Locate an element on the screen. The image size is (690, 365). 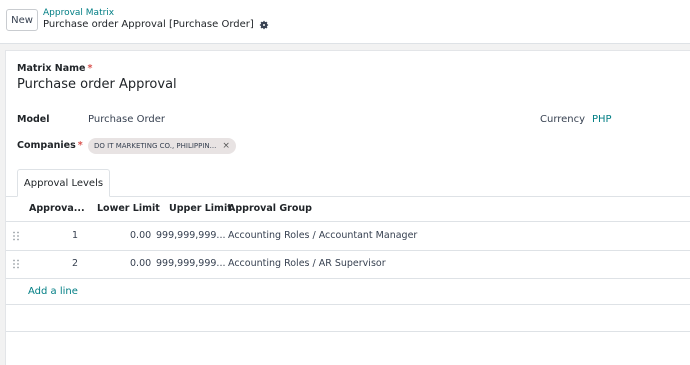
row-divider is located at coordinates (348, 278).